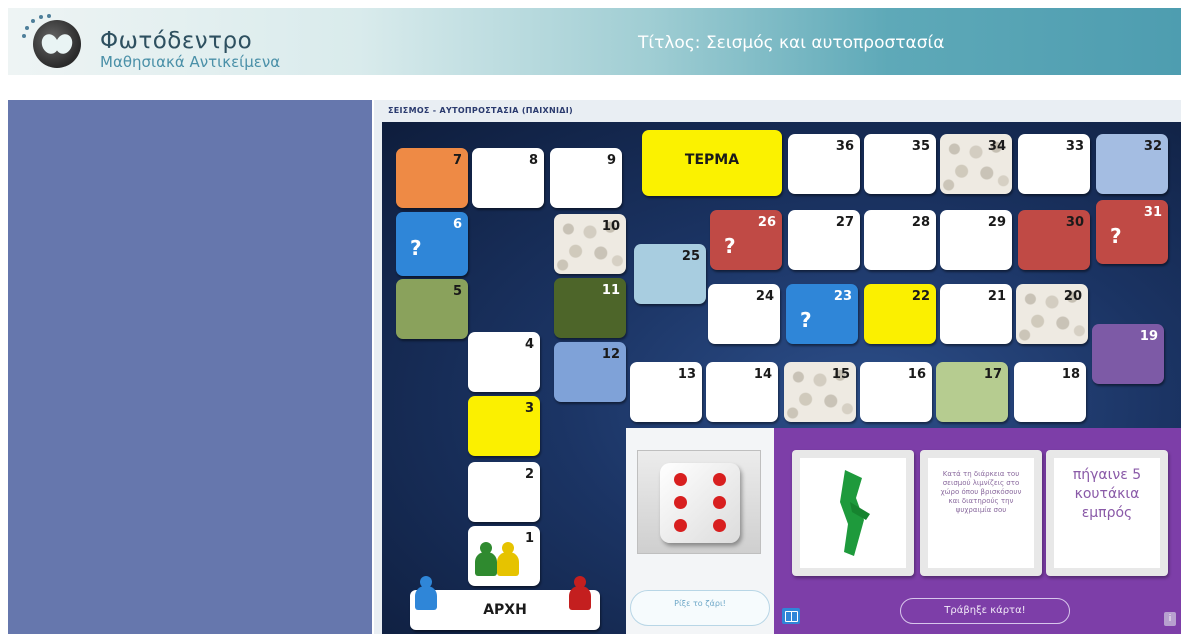 This screenshot has width=1181, height=634. I want to click on cell-number: 24, so click(764, 296).